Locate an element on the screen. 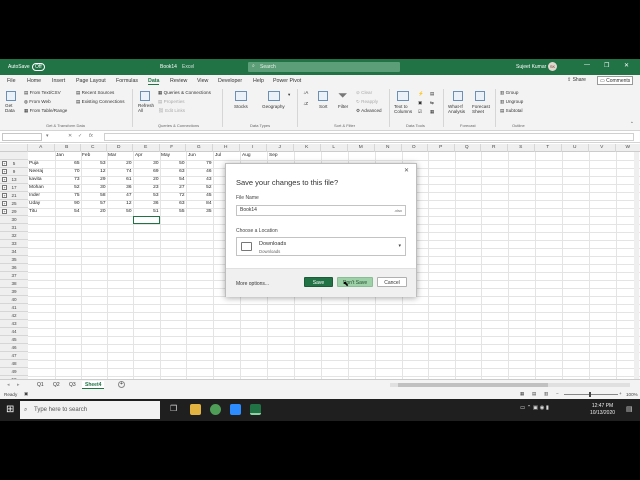 The image size is (640, 480). column-header-f: F is located at coordinates (172, 148).